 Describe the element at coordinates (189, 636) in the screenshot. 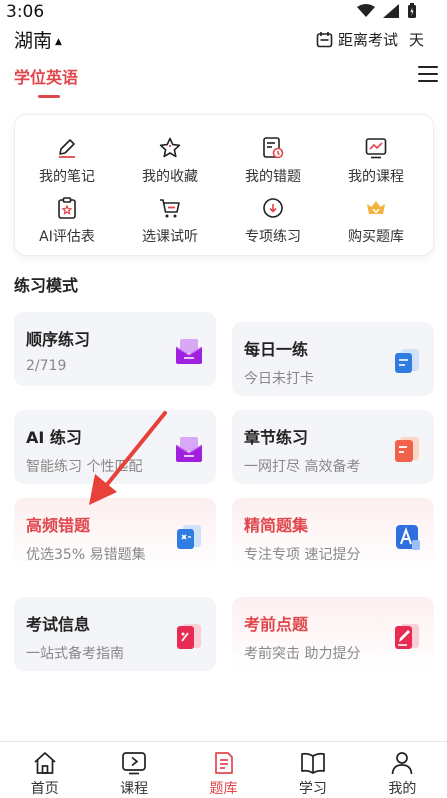

I see `info-red-icon` at that location.